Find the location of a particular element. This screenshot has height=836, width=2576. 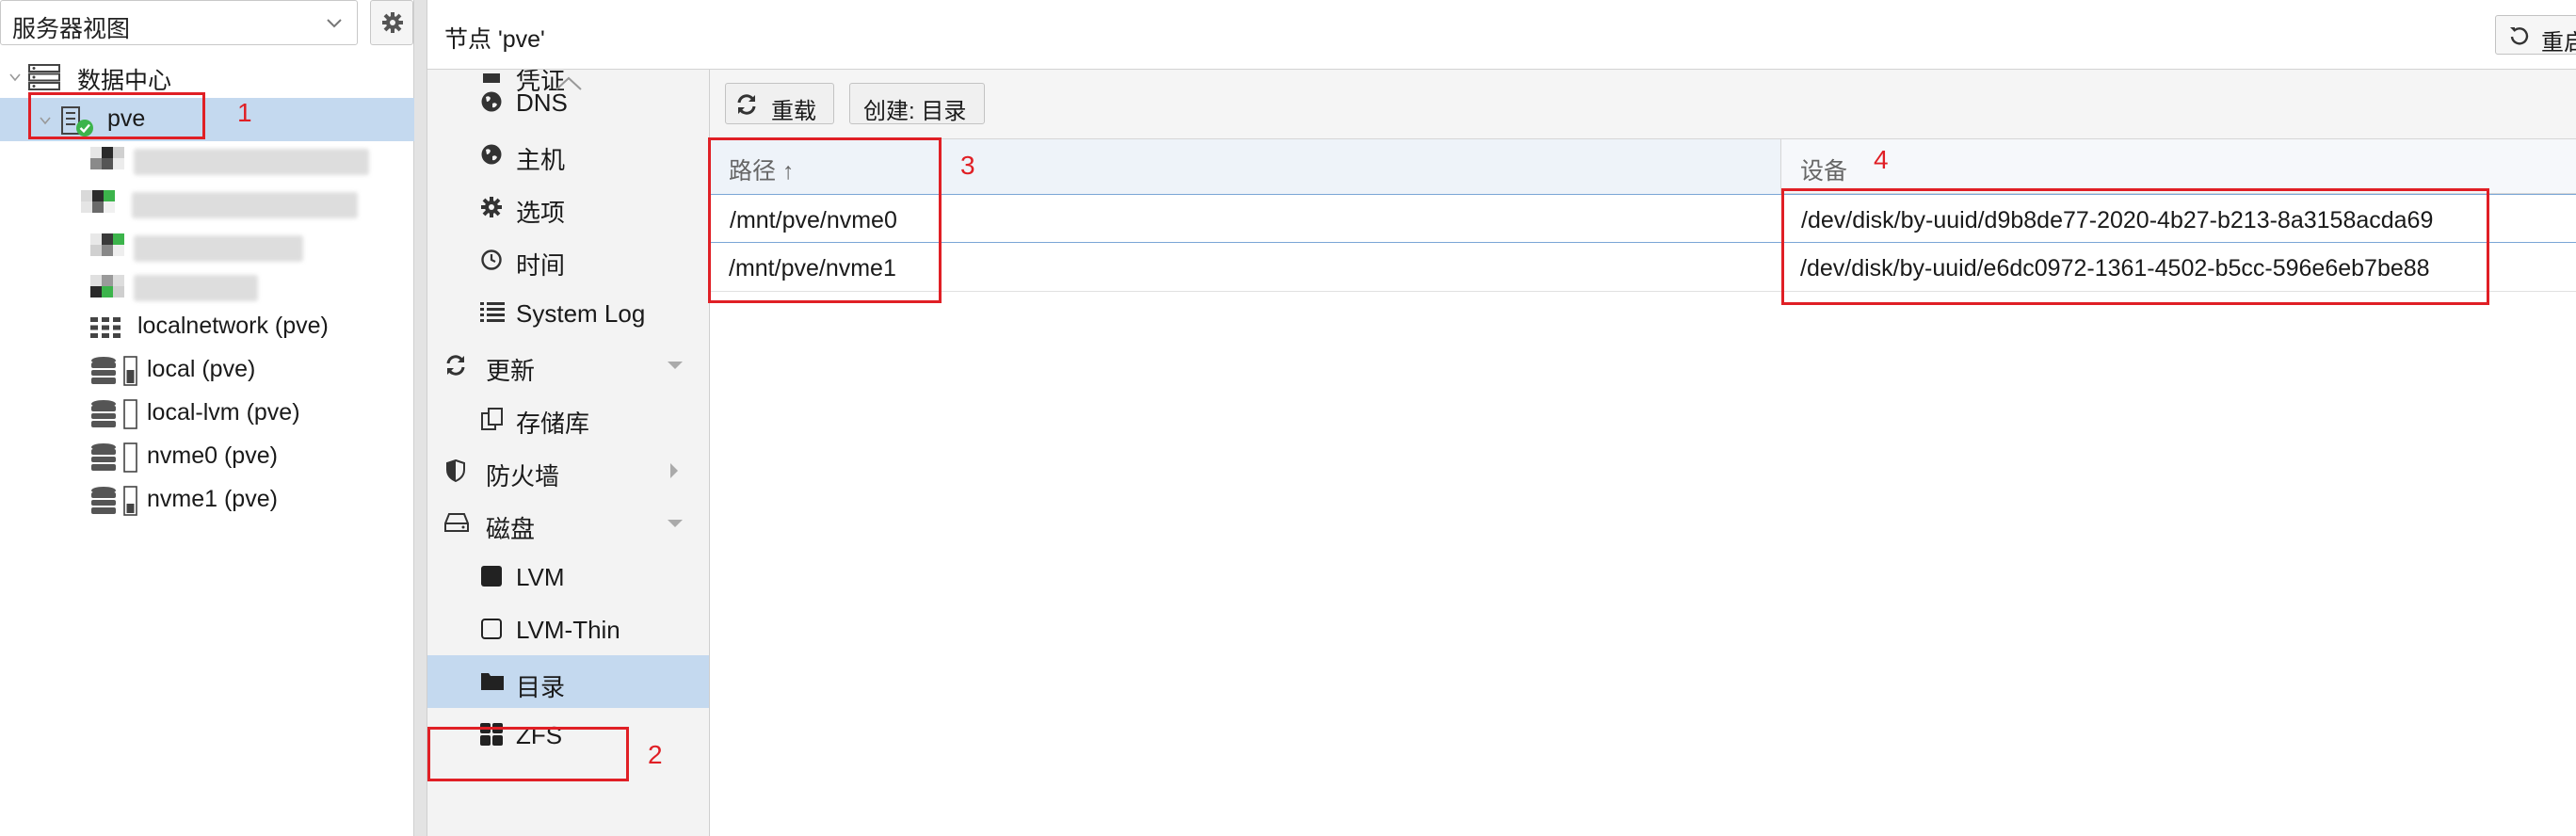

nav-item-label: 主机 is located at coordinates (541, 160).